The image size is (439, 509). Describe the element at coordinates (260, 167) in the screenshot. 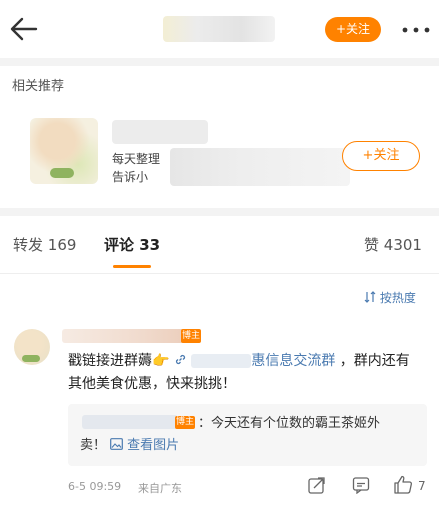

I see `recommend-desc-blurred` at that location.